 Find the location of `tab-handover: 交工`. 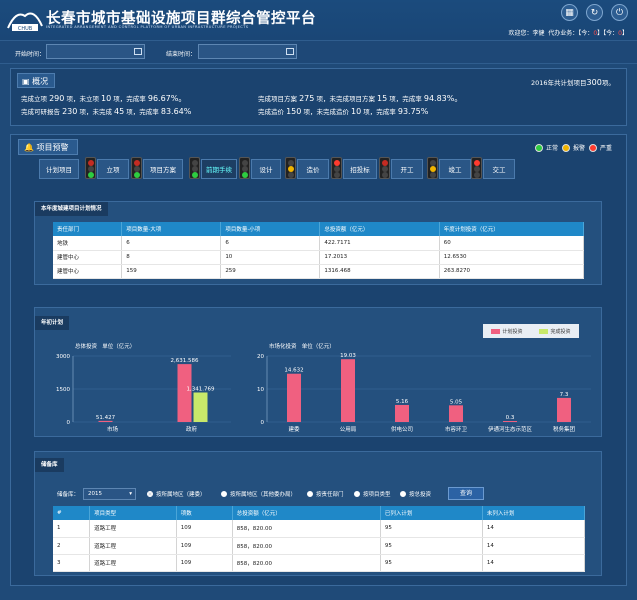

tab-handover: 交工 is located at coordinates (499, 169).